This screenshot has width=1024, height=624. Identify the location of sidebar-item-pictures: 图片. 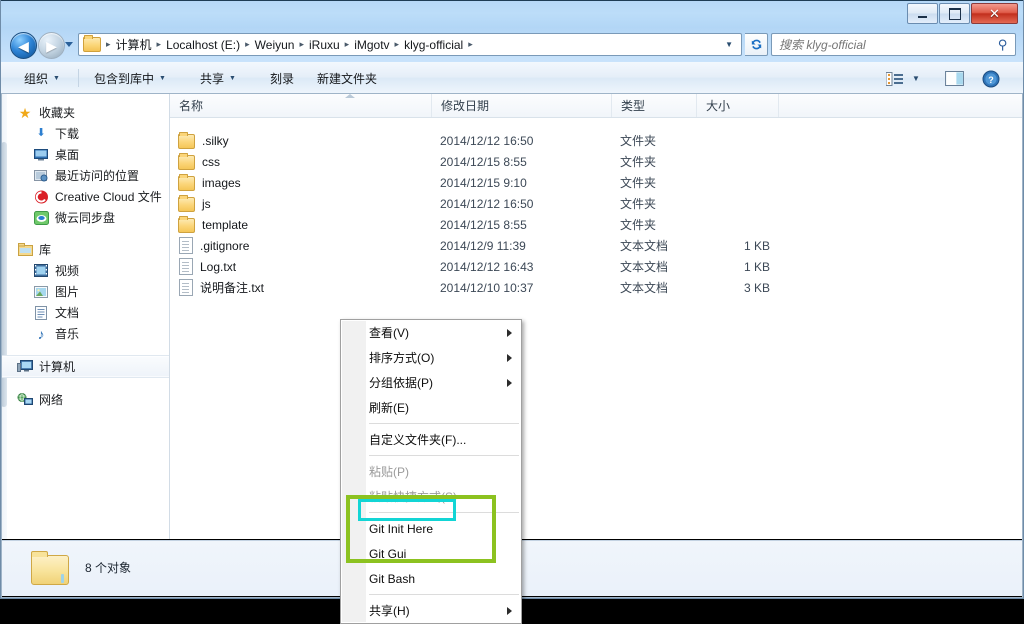
(88, 291).